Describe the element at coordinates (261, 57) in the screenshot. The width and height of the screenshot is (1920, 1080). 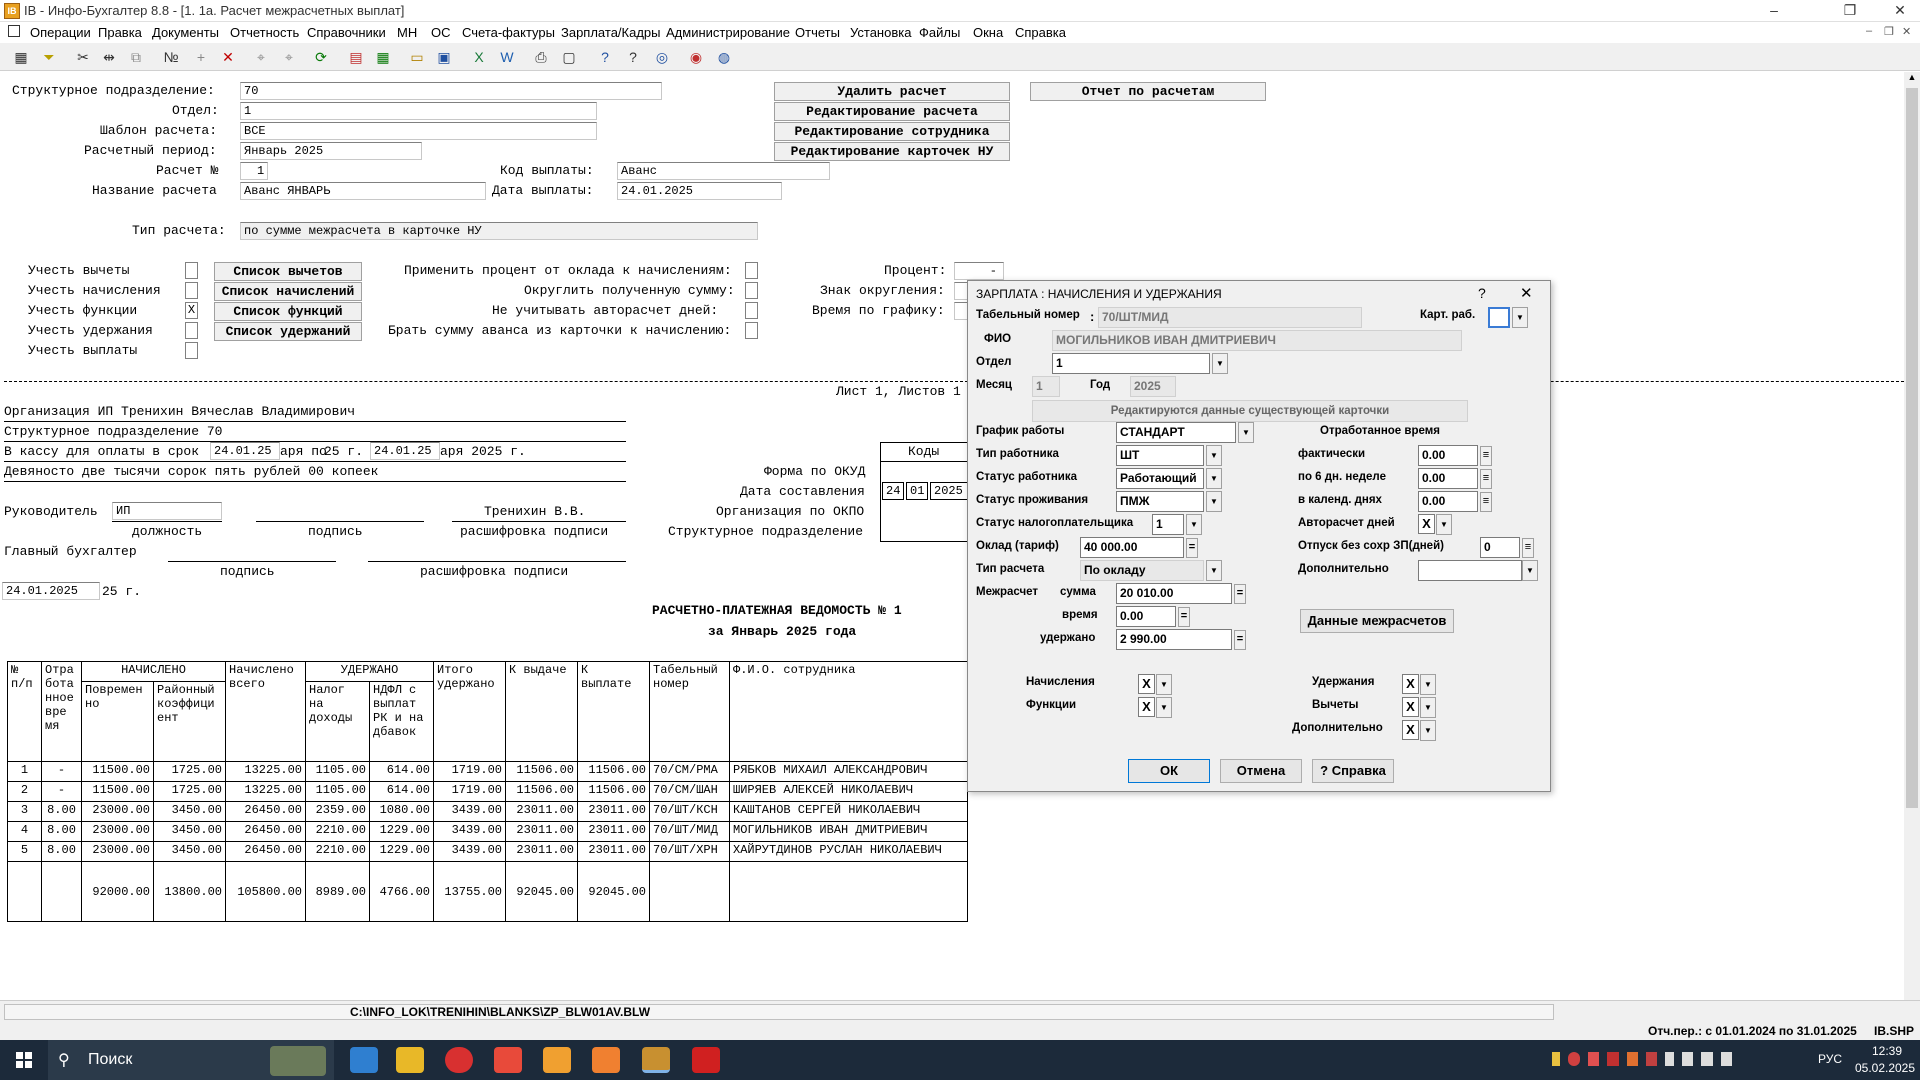
I see `pick-icon: ⌖` at that location.